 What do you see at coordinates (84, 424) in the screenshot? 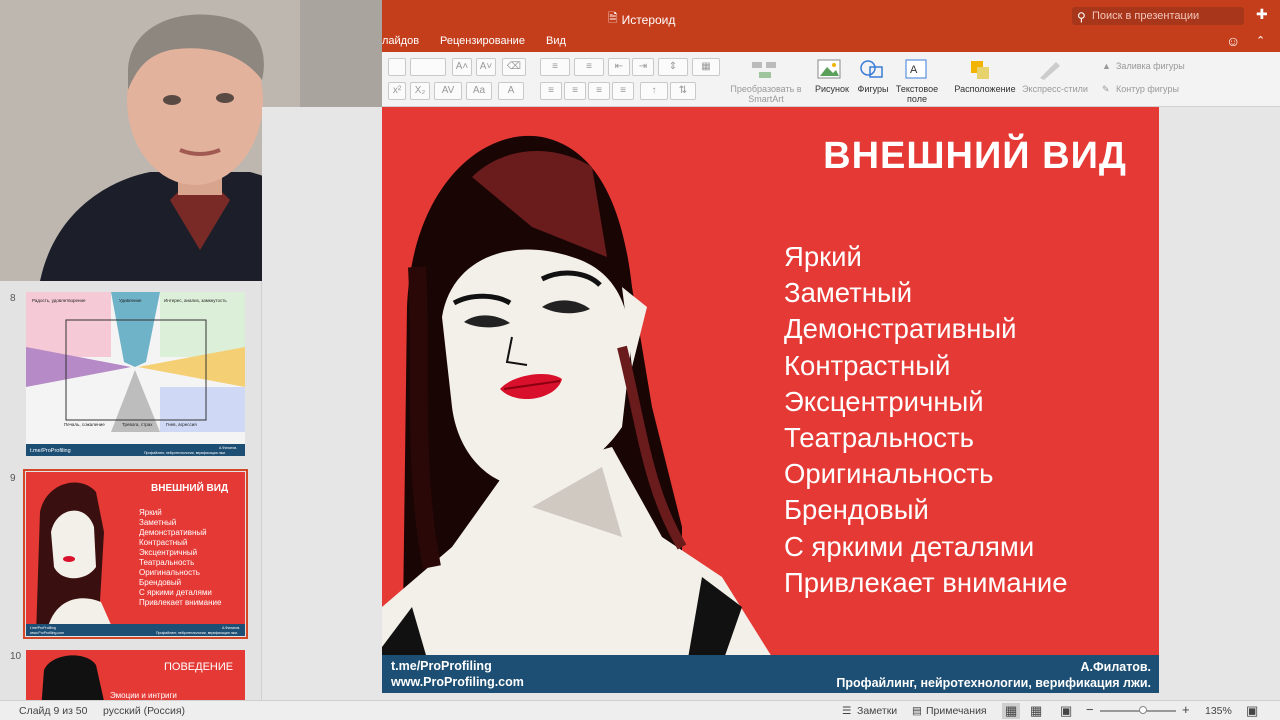
I see `thumb8-label-sadness: Печаль, сожаление` at bounding box center [84, 424].